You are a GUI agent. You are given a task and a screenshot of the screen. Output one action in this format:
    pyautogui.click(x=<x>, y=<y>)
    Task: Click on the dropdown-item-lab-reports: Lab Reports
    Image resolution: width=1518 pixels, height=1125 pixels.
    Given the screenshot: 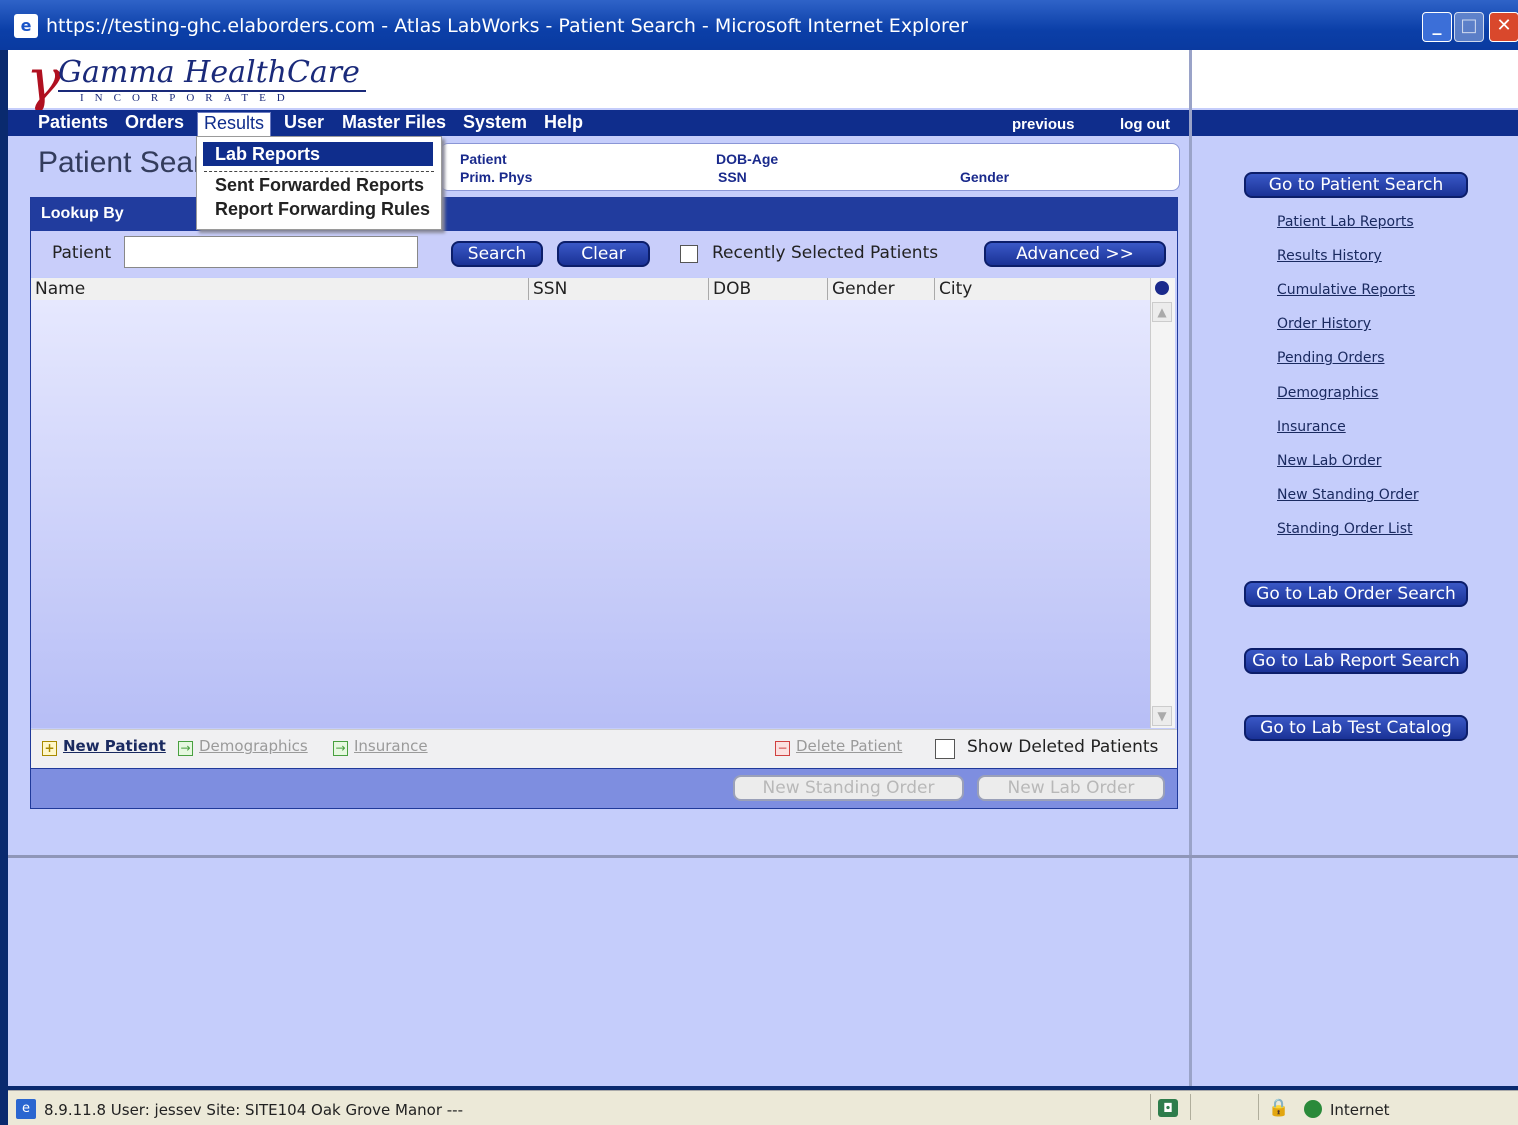 What is the action you would take?
    pyautogui.click(x=318, y=154)
    